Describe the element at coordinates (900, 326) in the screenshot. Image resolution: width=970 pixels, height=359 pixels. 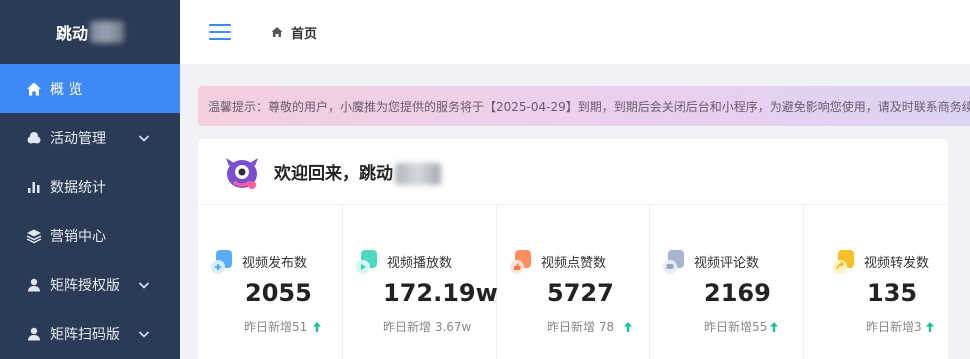
I see `stat-sub: 昨日新增3` at that location.